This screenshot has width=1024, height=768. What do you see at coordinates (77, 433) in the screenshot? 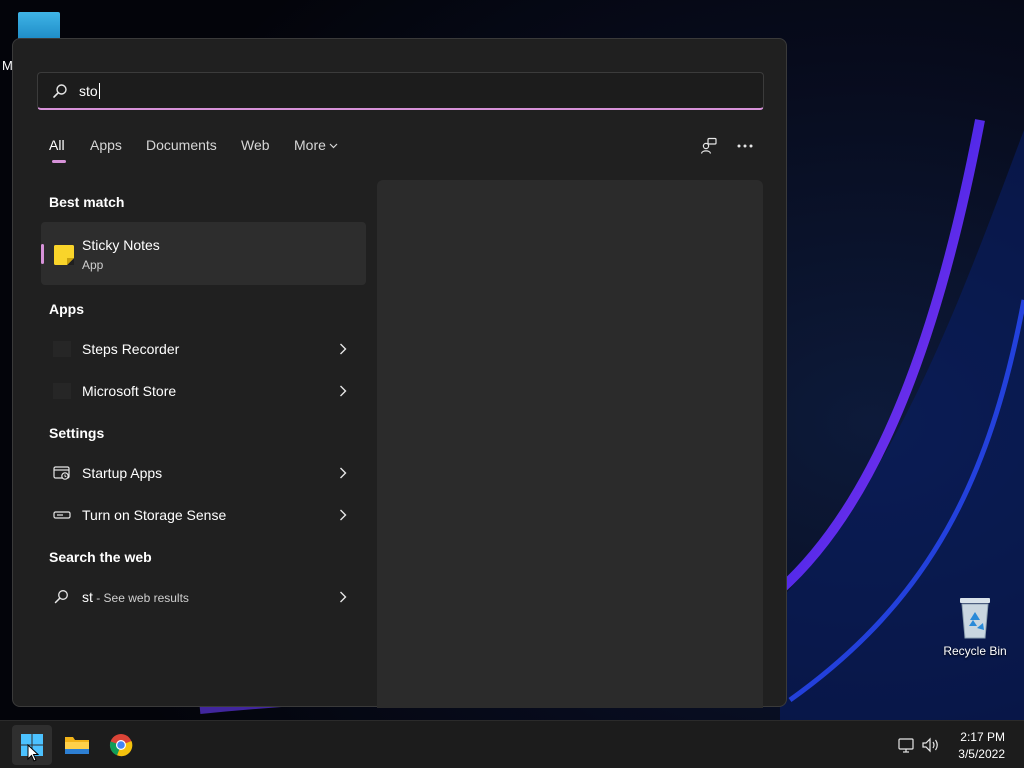
I see `section-heading-settings: Settings` at bounding box center [77, 433].